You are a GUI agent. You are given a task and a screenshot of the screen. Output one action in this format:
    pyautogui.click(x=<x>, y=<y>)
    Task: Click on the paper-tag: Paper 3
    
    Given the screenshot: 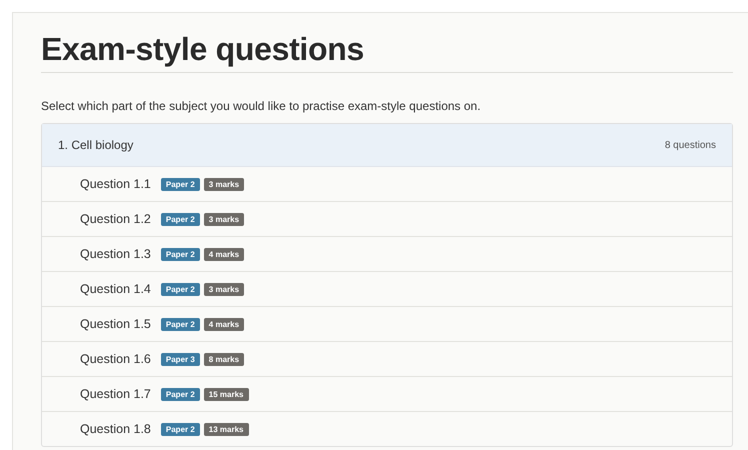 What is the action you would take?
    pyautogui.click(x=180, y=359)
    